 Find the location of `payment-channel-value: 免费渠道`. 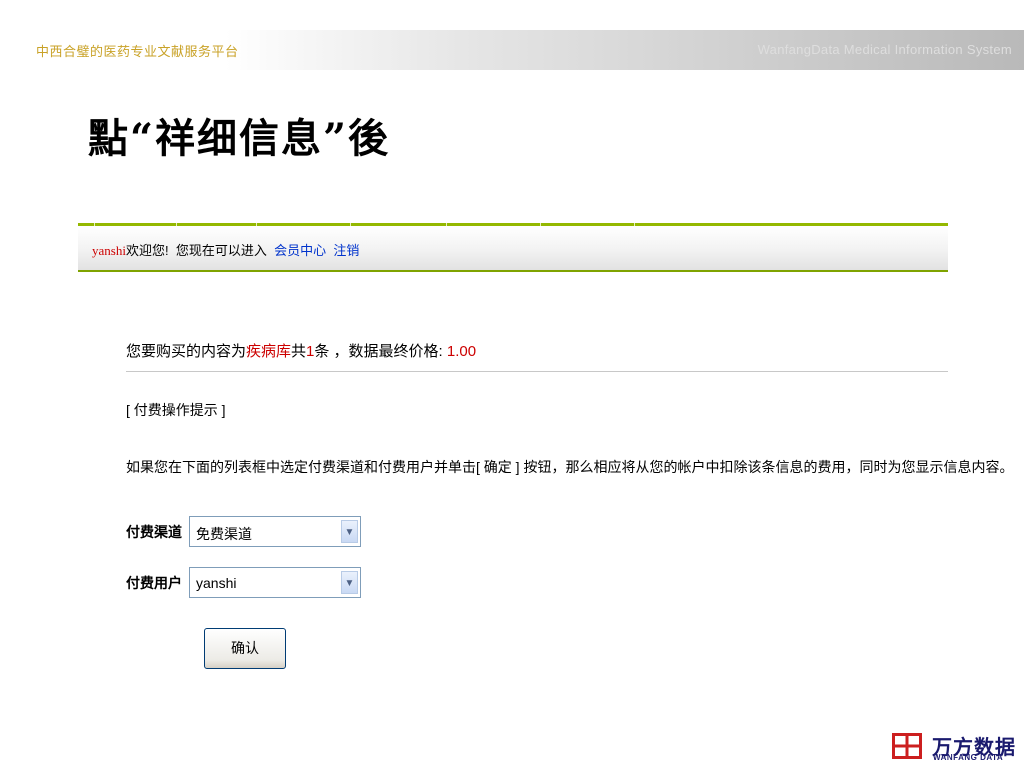

payment-channel-value: 免费渠道 is located at coordinates (224, 534).